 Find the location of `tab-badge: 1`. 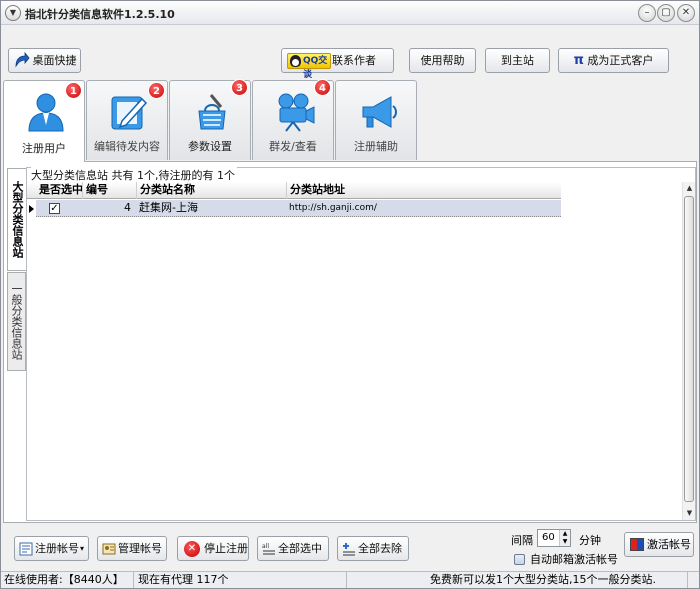

tab-badge: 1 is located at coordinates (73, 90).